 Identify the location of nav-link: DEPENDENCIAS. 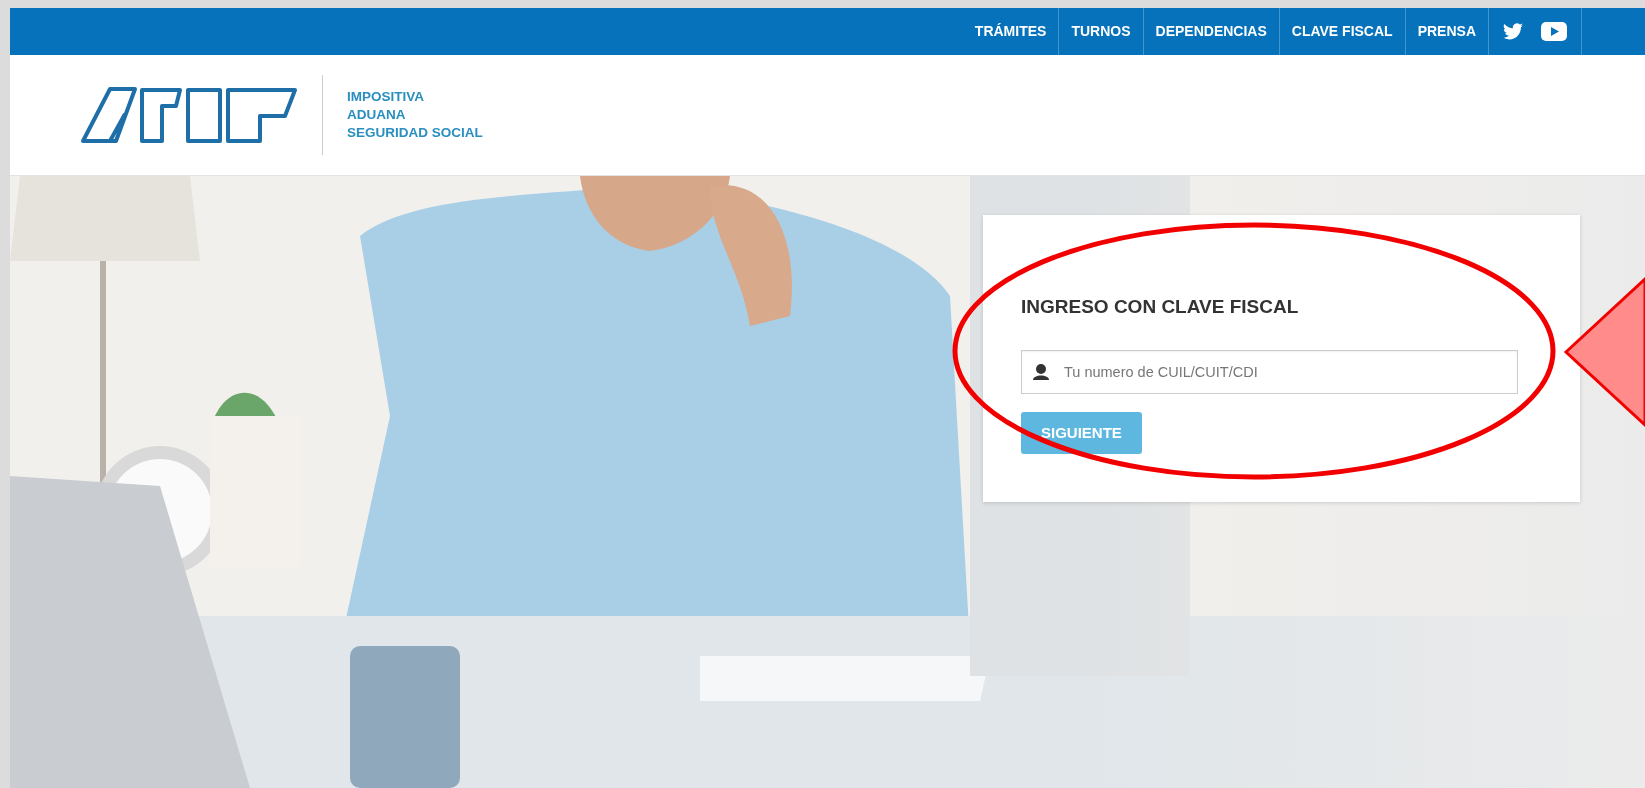
(1210, 31).